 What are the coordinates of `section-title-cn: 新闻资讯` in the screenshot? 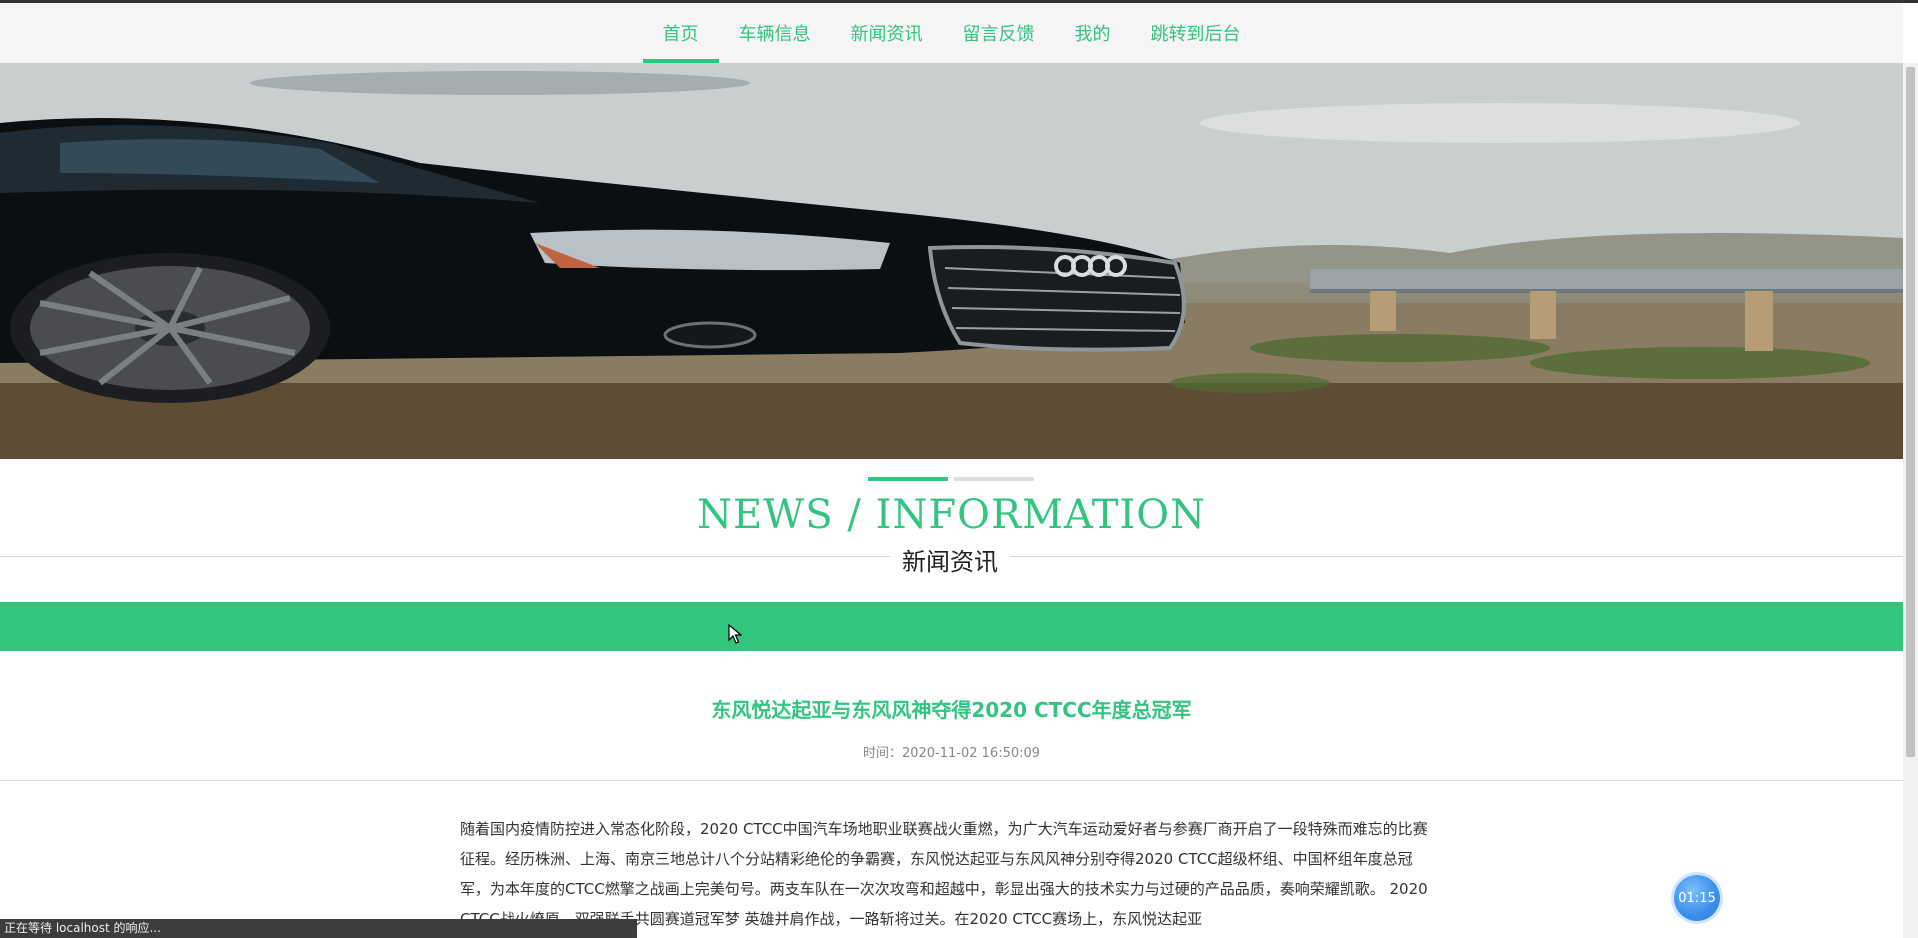 It's located at (950, 559).